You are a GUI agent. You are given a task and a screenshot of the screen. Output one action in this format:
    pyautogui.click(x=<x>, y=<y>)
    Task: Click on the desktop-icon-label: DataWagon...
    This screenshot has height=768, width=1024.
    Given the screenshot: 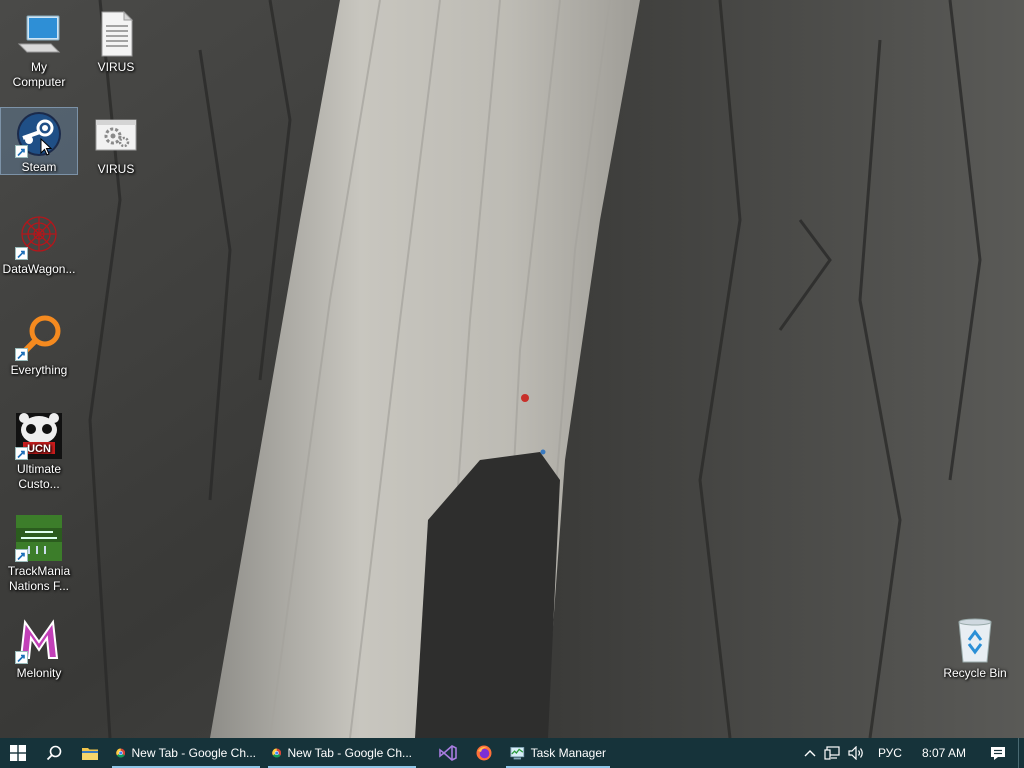 What is the action you would take?
    pyautogui.click(x=39, y=269)
    